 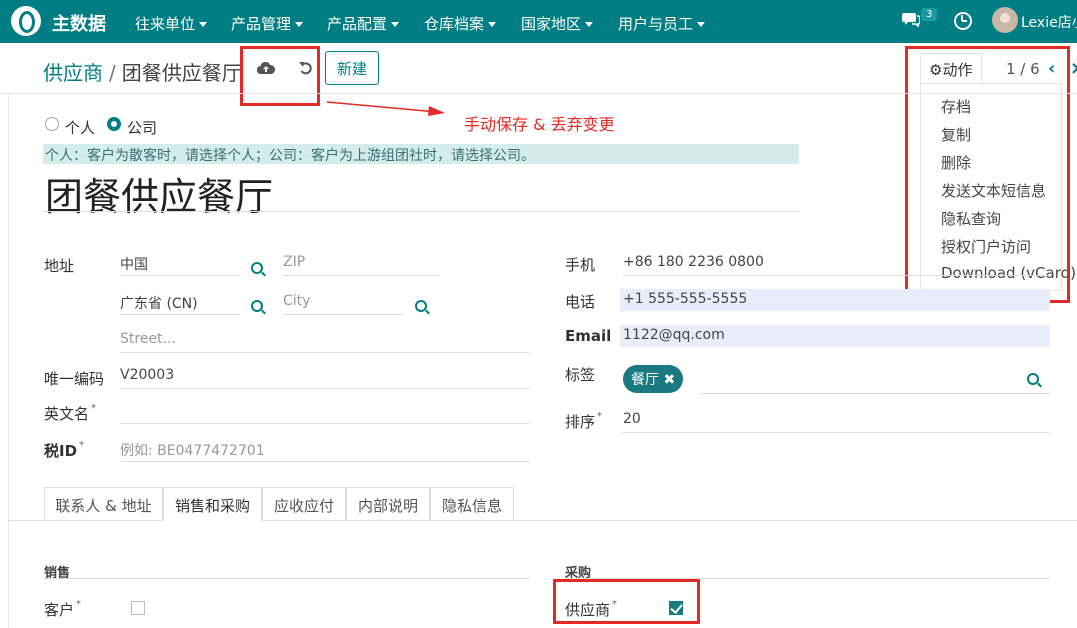 What do you see at coordinates (875, 383) in the screenshot?
I see `tags-input` at bounding box center [875, 383].